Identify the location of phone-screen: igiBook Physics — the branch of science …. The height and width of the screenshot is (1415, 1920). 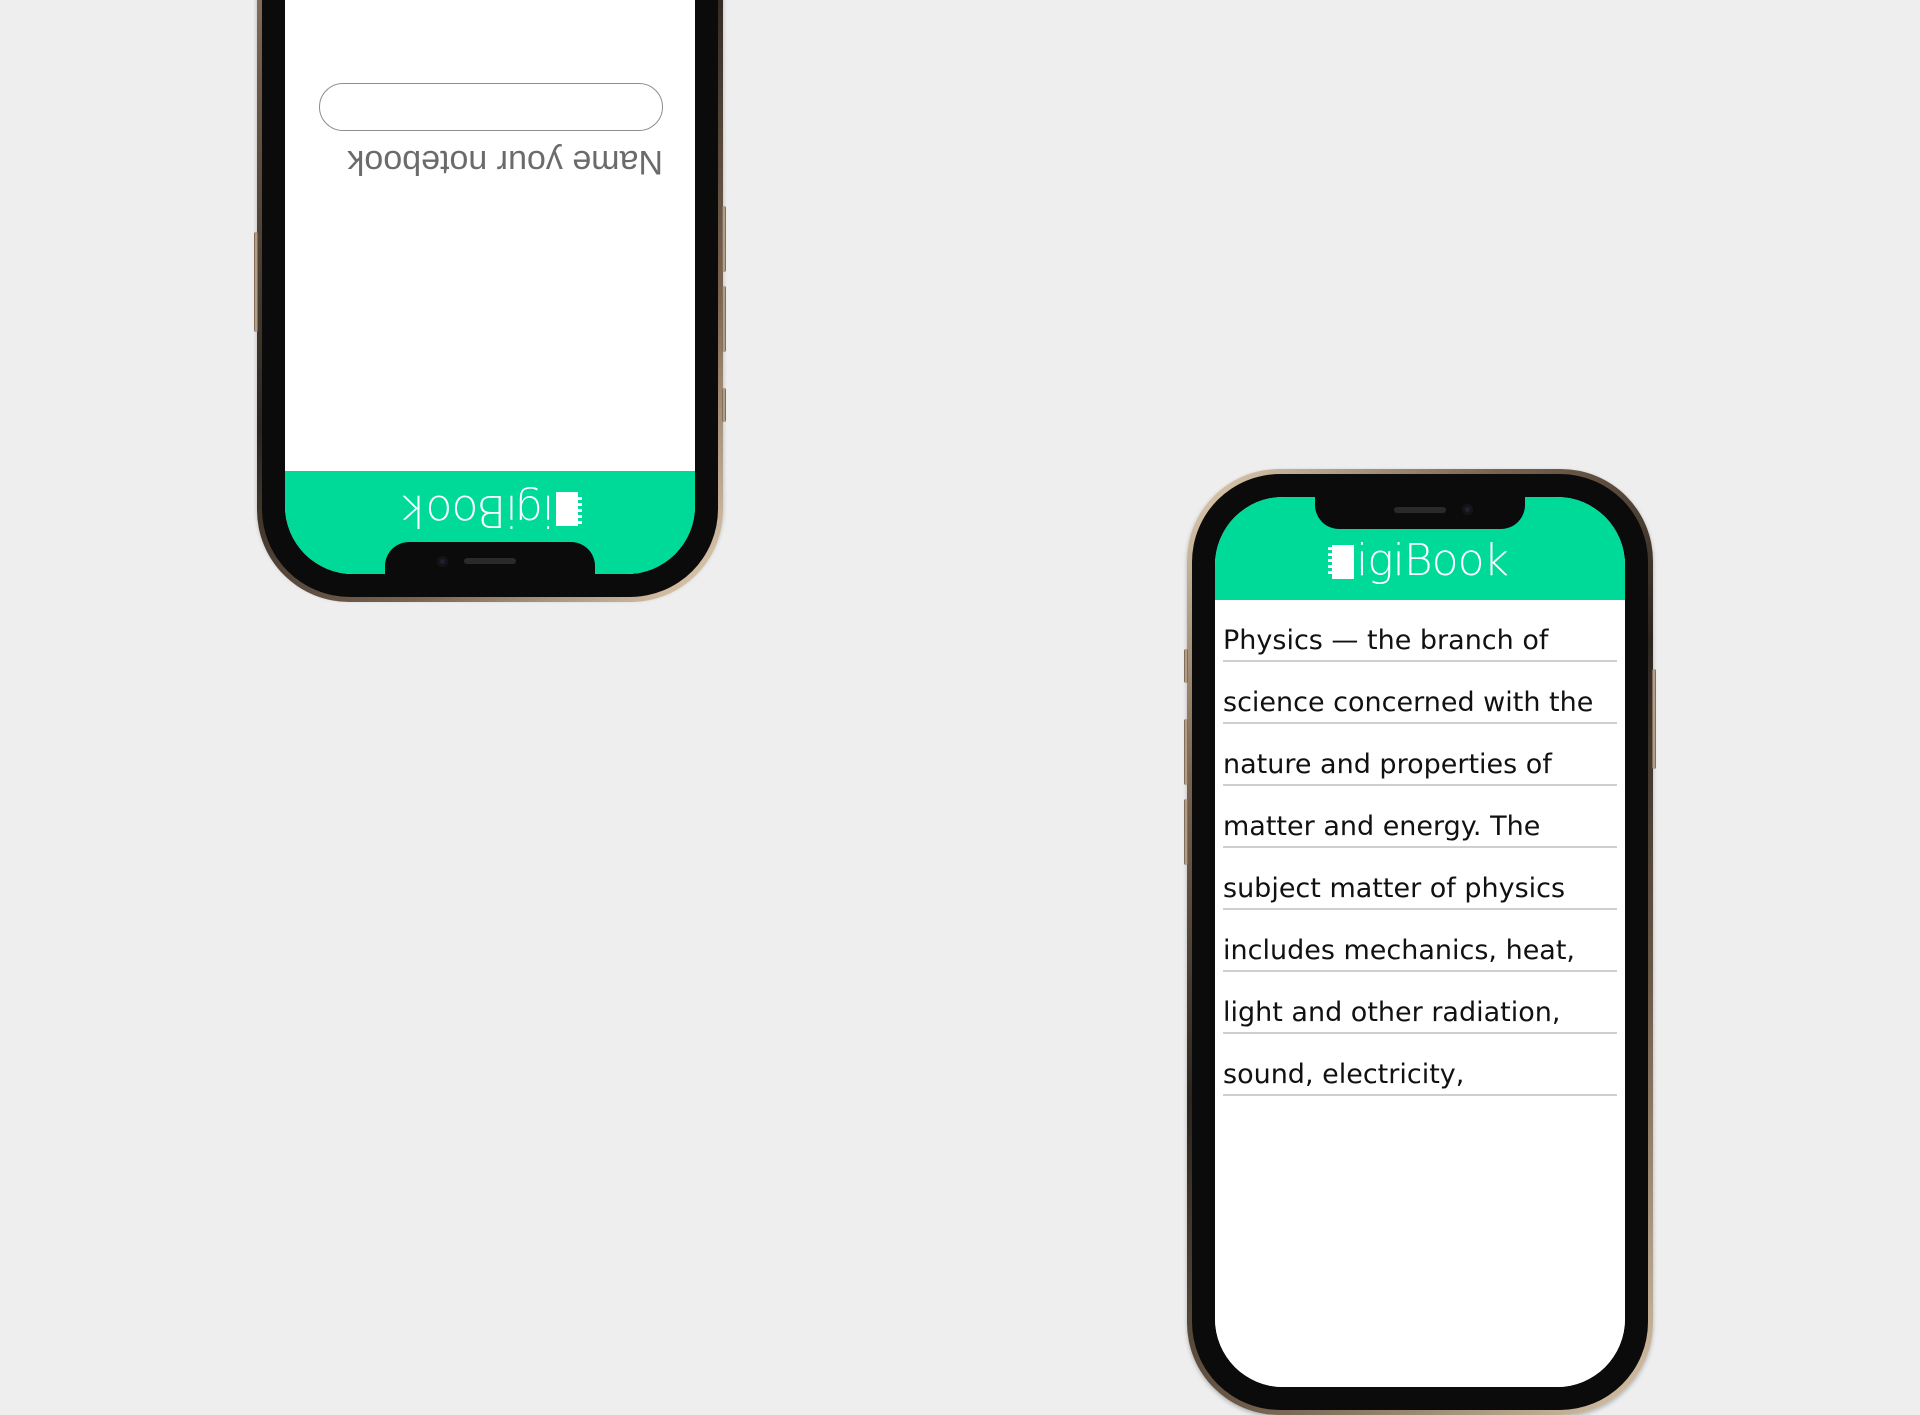
(1420, 942).